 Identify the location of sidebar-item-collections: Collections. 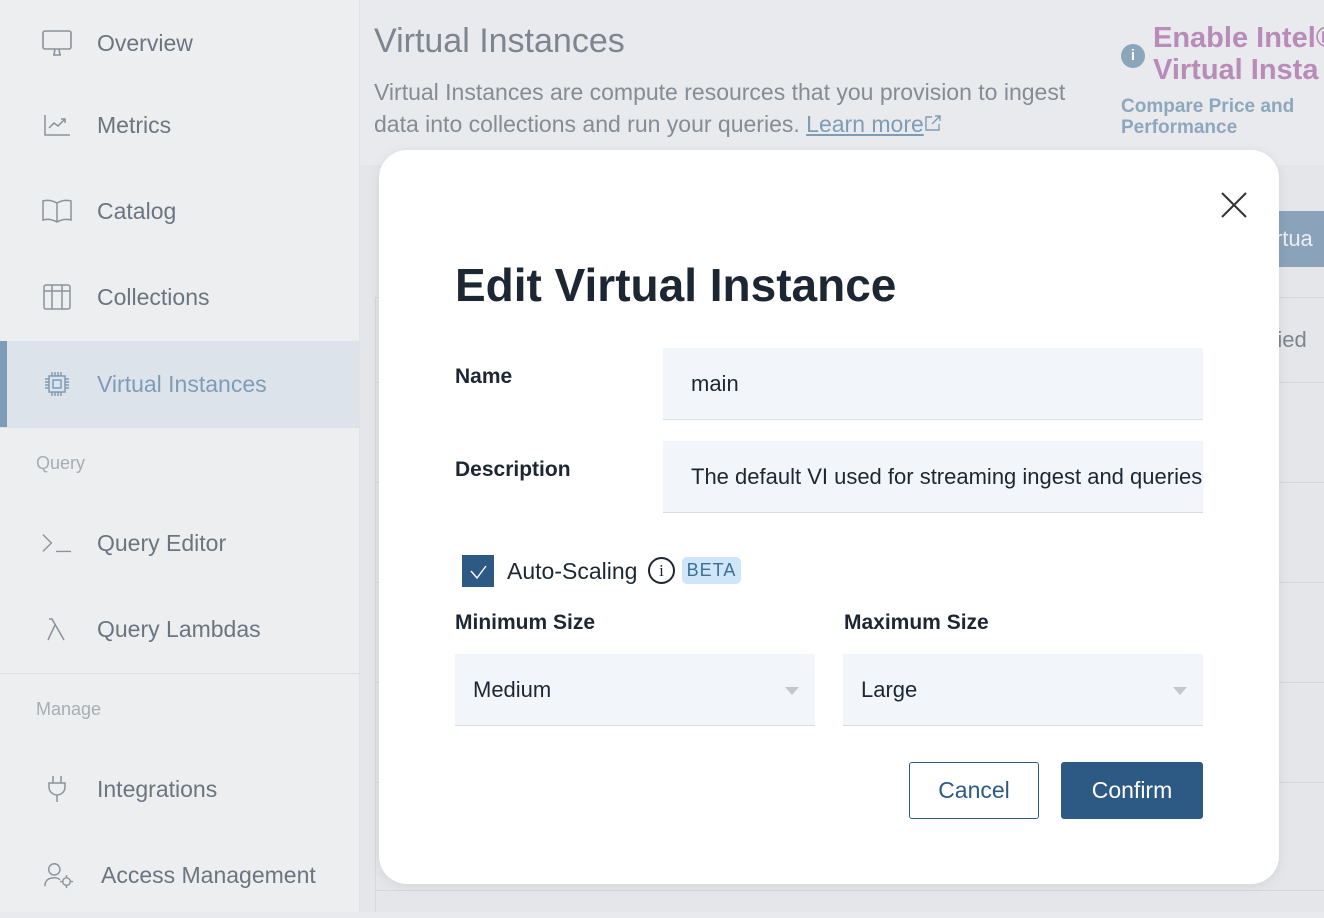
(179, 297).